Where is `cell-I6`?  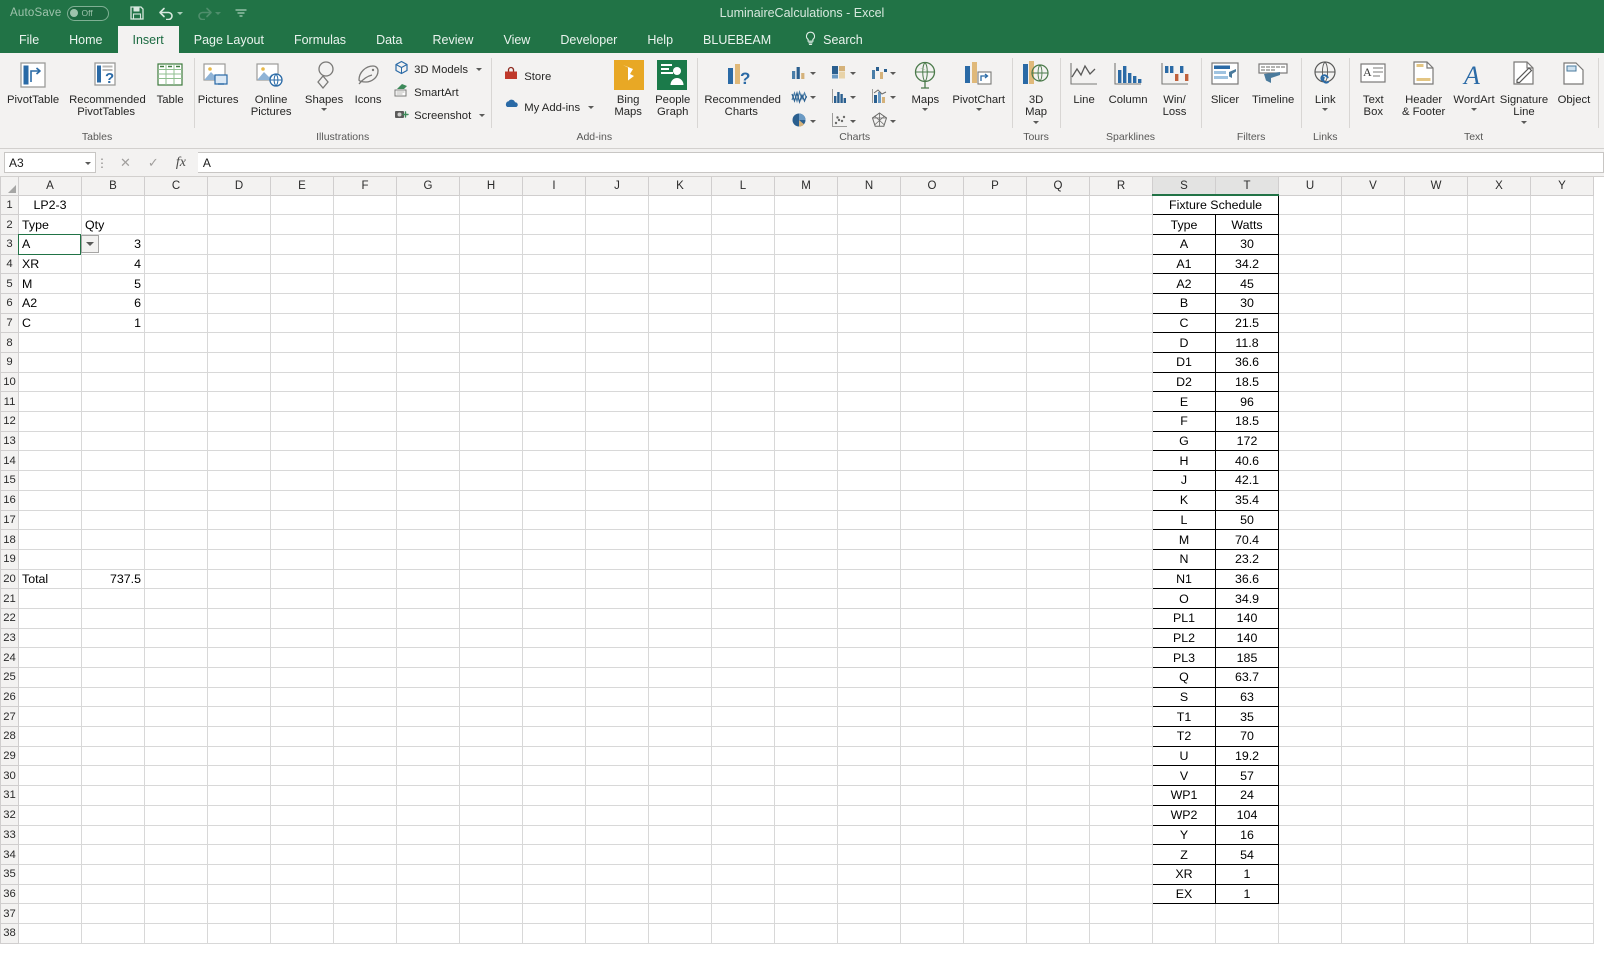 cell-I6 is located at coordinates (554, 303).